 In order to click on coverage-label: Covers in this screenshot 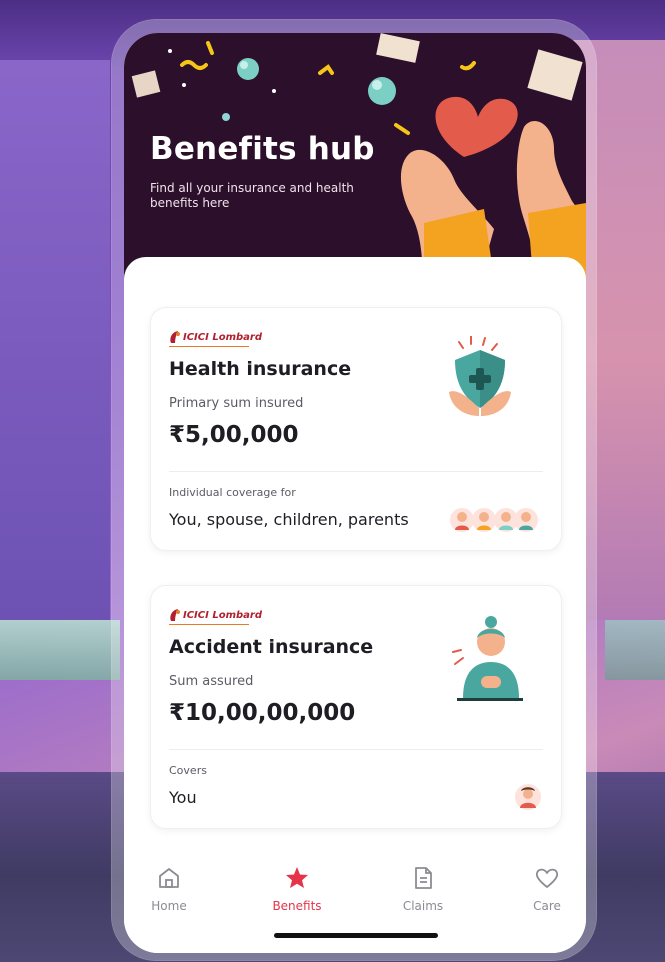, I will do `click(188, 770)`.